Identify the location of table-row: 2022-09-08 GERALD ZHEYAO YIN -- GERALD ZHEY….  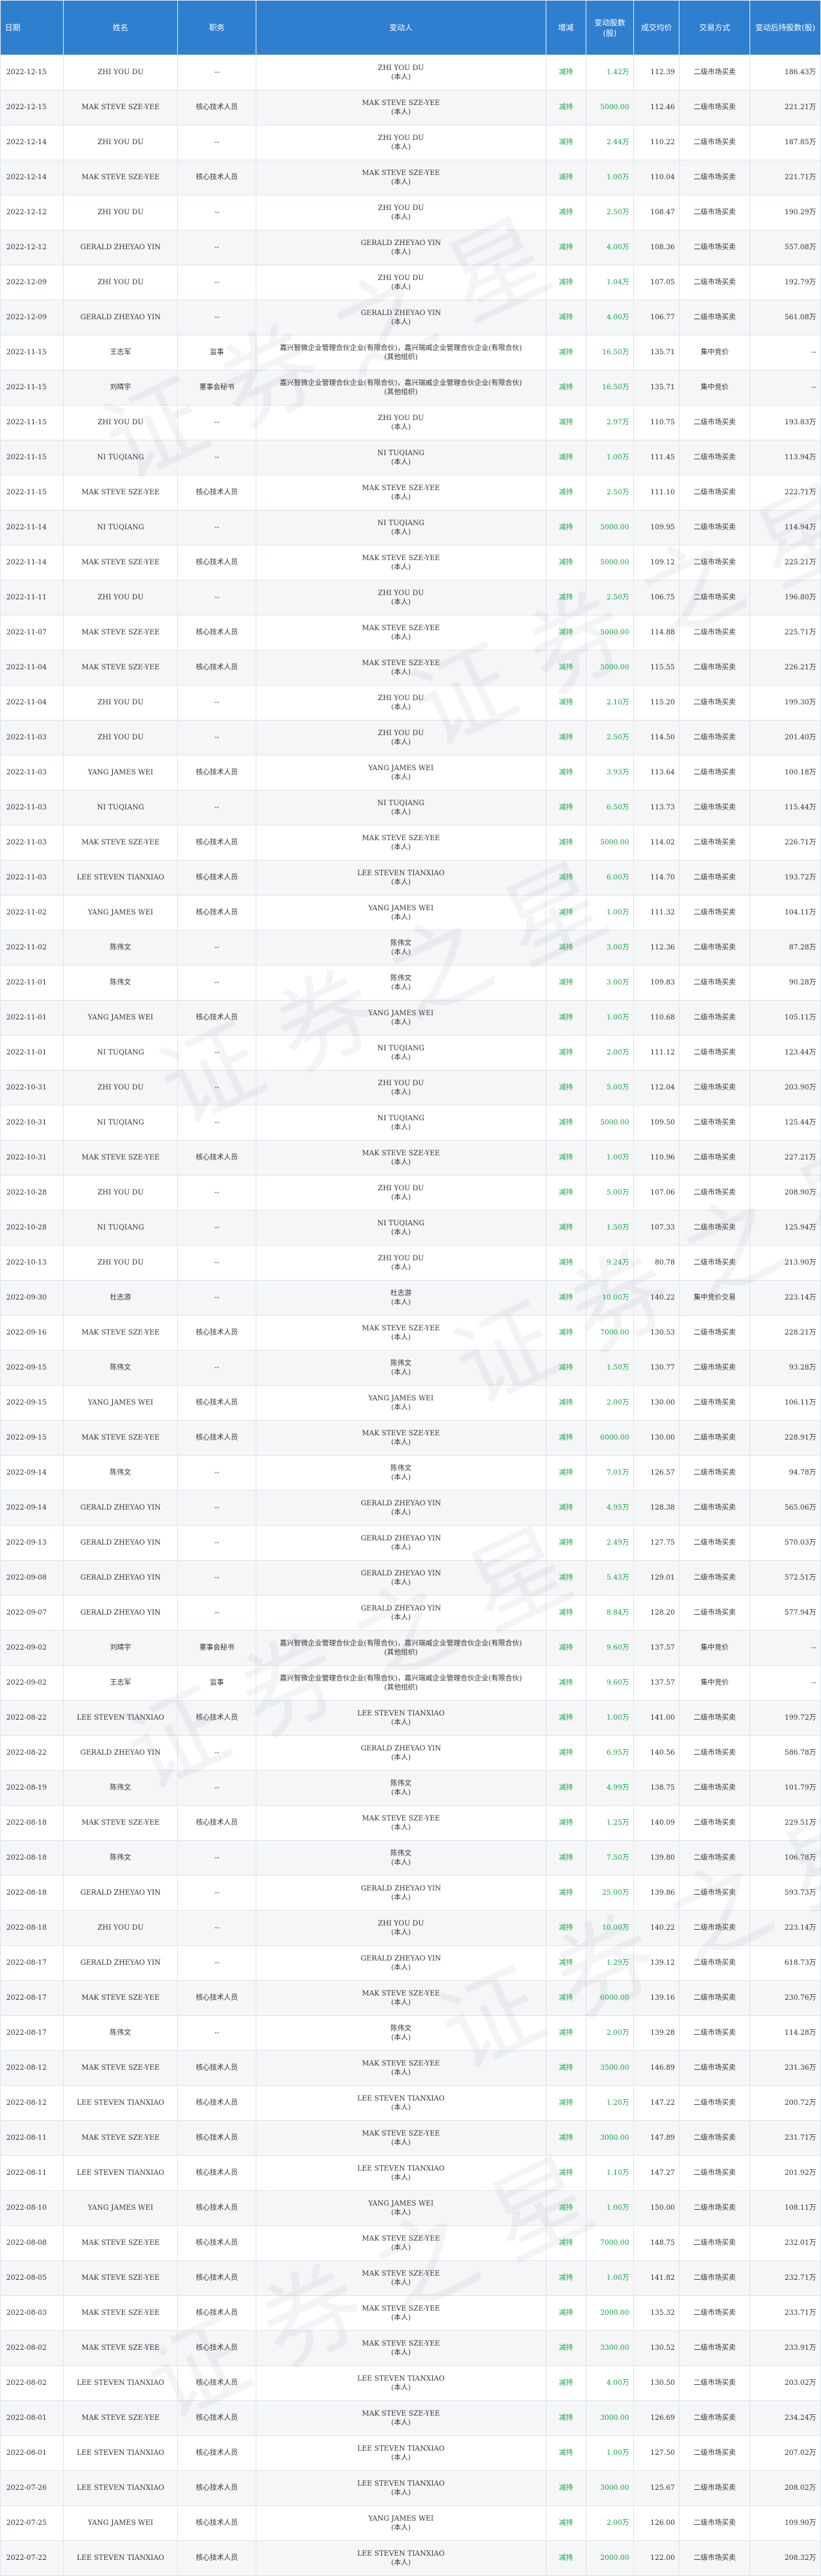
(410, 1578).